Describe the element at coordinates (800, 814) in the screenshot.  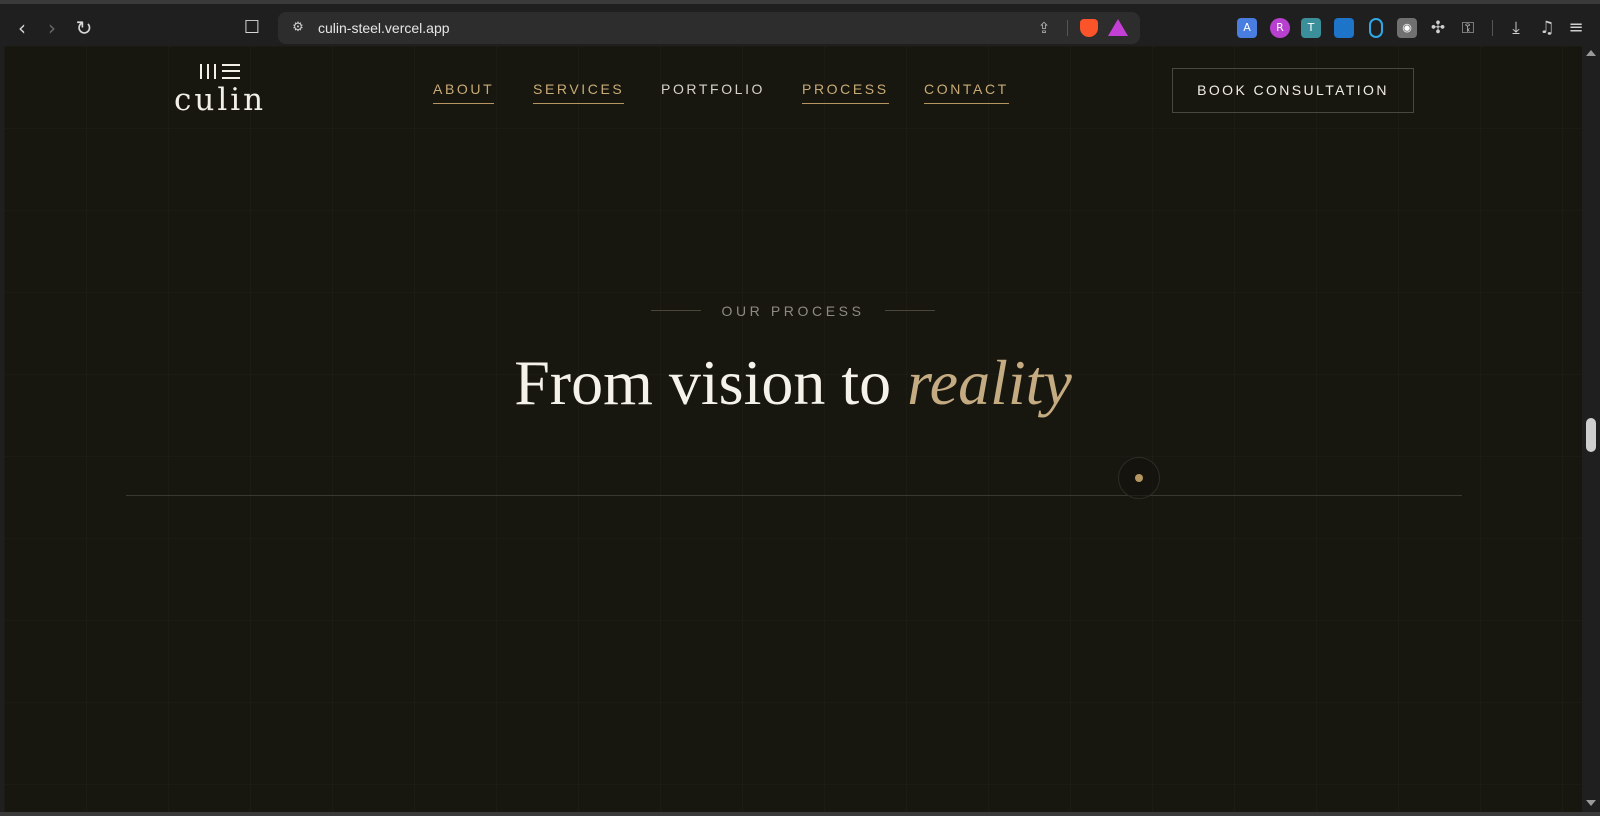
I see `window-bottom-edge` at that location.